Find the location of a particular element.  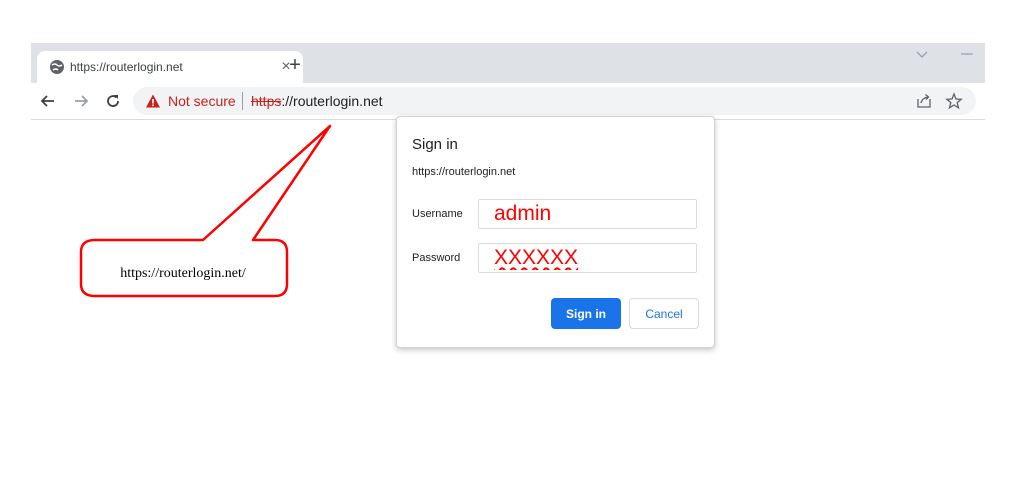

forward-arrow-icon is located at coordinates (81, 101).